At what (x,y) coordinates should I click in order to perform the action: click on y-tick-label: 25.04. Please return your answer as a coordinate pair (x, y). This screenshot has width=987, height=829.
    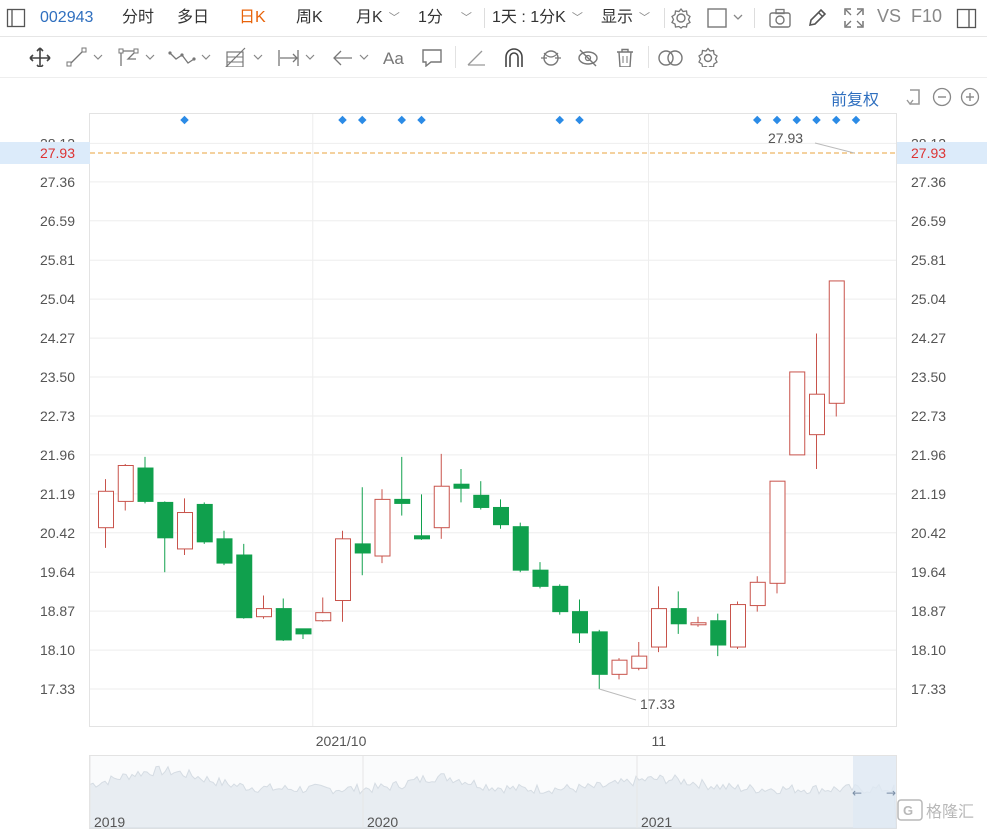
    Looking at the image, I should click on (57, 299).